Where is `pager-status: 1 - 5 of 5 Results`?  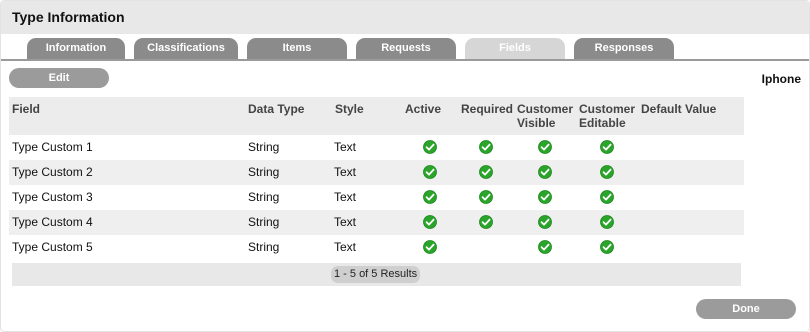
pager-status: 1 - 5 of 5 Results is located at coordinates (376, 274).